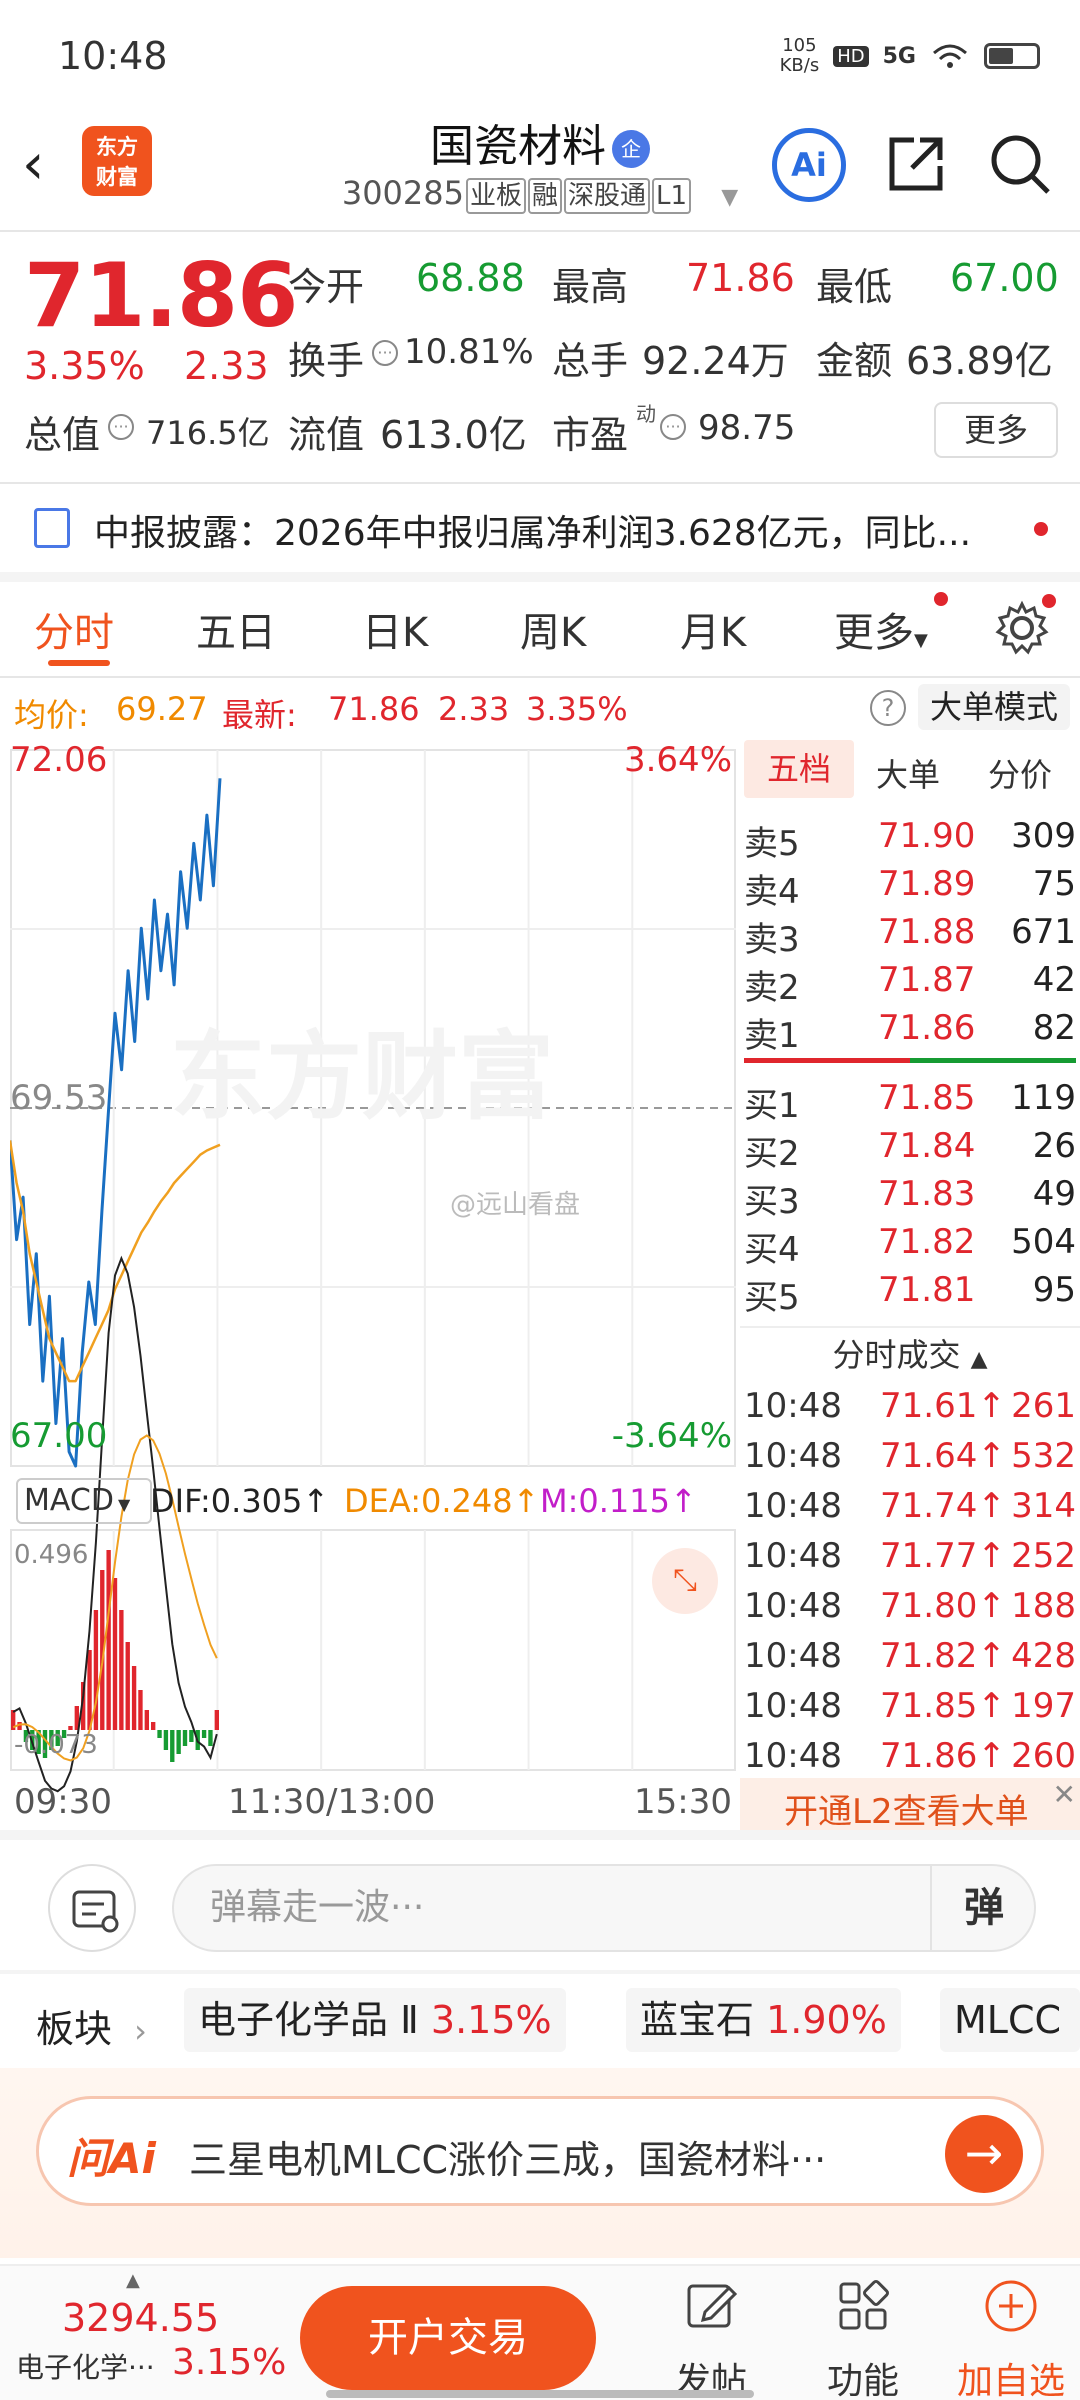  What do you see at coordinates (943, 1606) in the screenshot?
I see `trade-price: 71.80↑` at bounding box center [943, 1606].